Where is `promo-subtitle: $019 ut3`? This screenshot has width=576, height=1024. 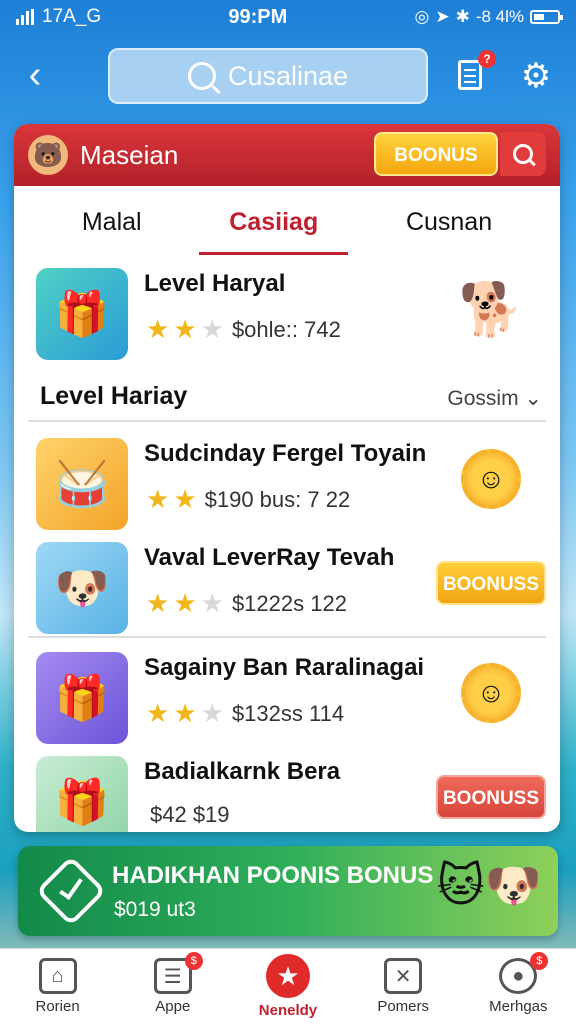 promo-subtitle: $019 ut3 is located at coordinates (155, 909).